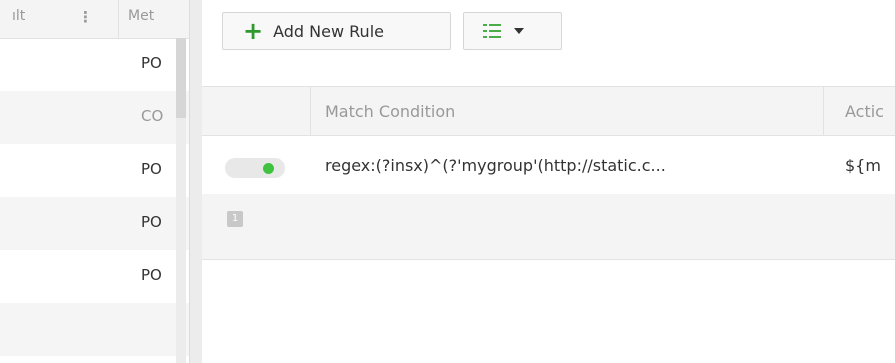  What do you see at coordinates (253, 31) in the screenshot?
I see `plus-icon: +` at bounding box center [253, 31].